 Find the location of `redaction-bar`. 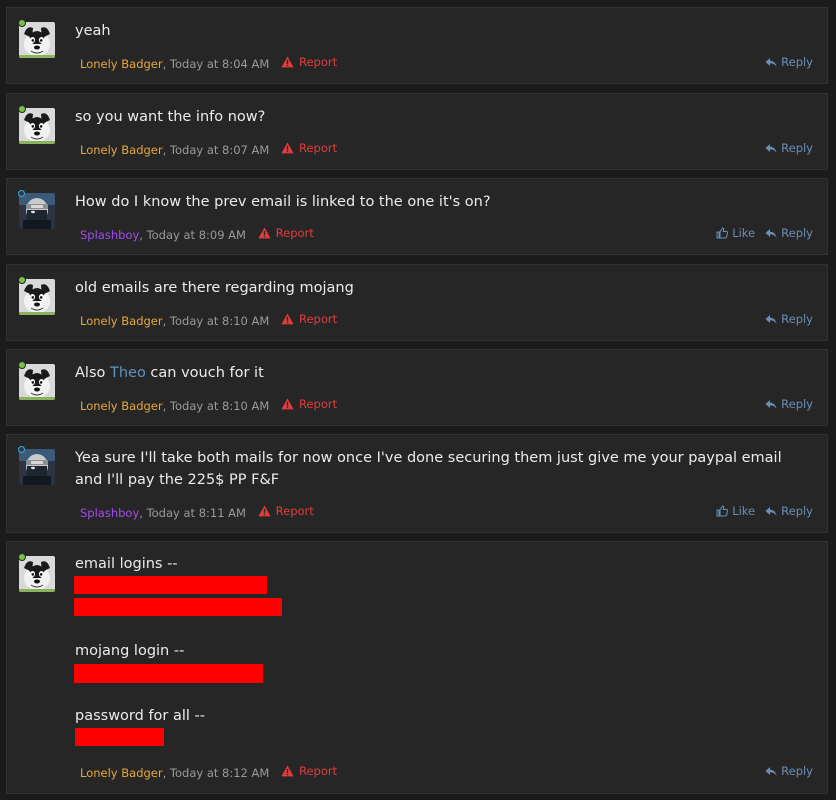

redaction-bar is located at coordinates (178, 607).